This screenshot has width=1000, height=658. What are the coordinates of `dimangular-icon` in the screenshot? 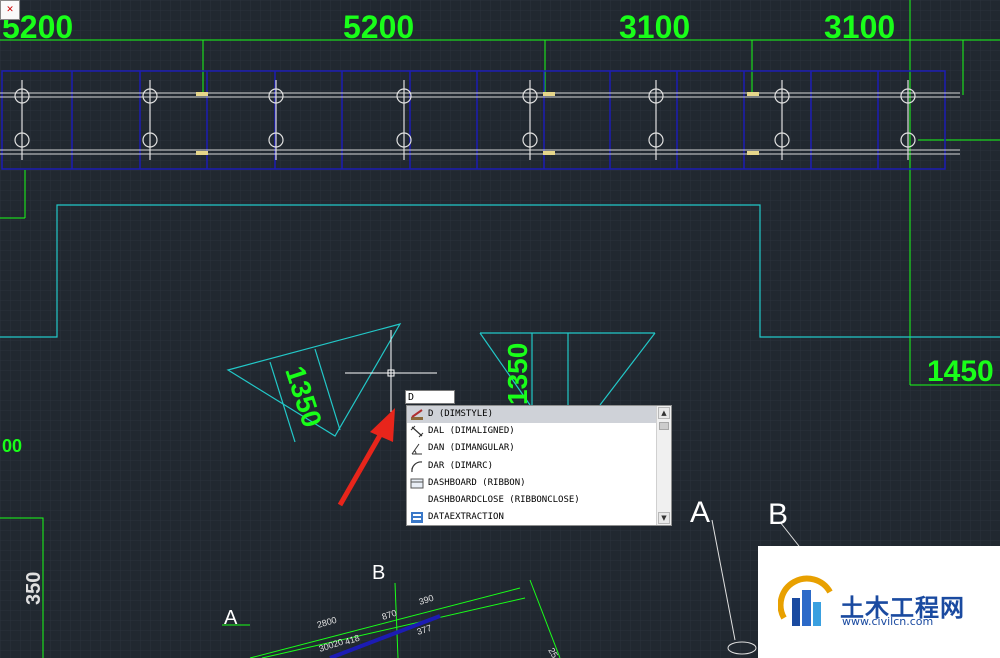 It's located at (416, 449).